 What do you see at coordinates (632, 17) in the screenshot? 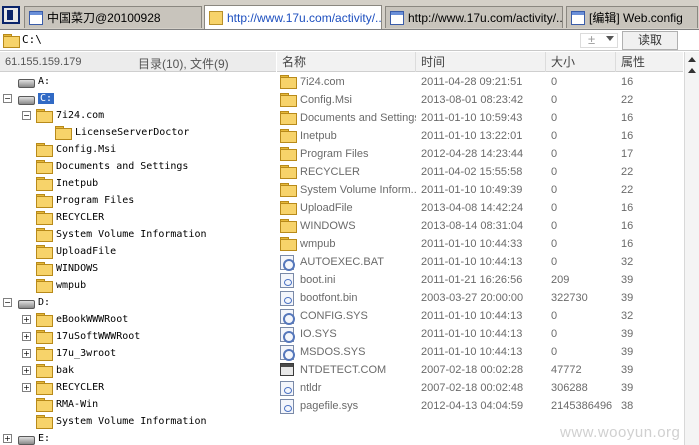
I see `tab-edit-webconfig: [编辑] Web.config` at bounding box center [632, 17].